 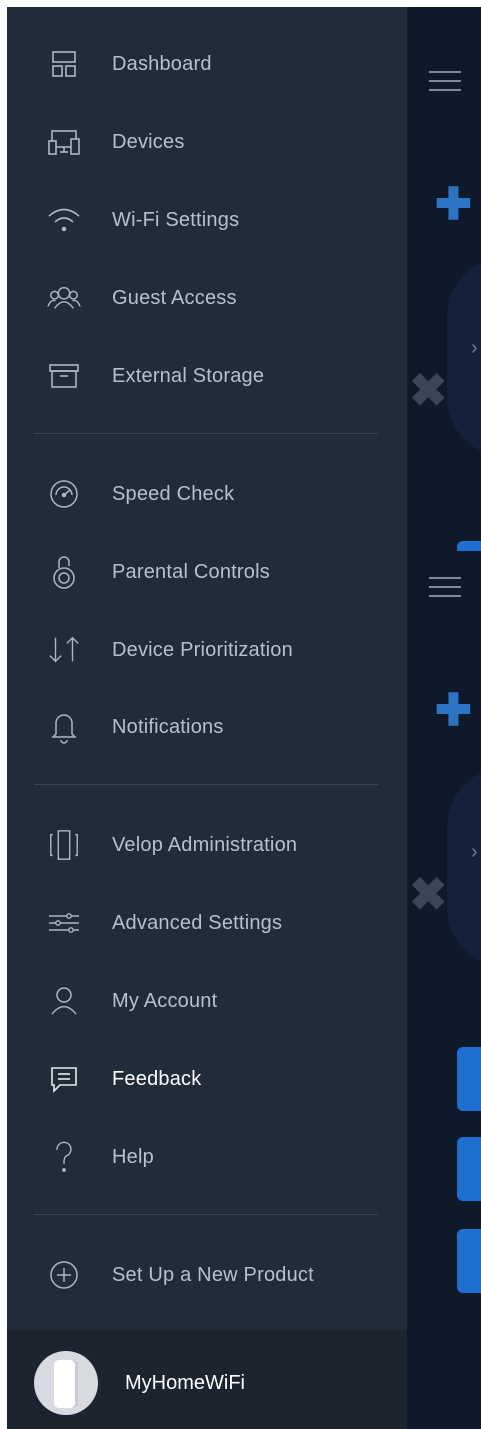 What do you see at coordinates (64, 845) in the screenshot?
I see `velop-node-icon` at bounding box center [64, 845].